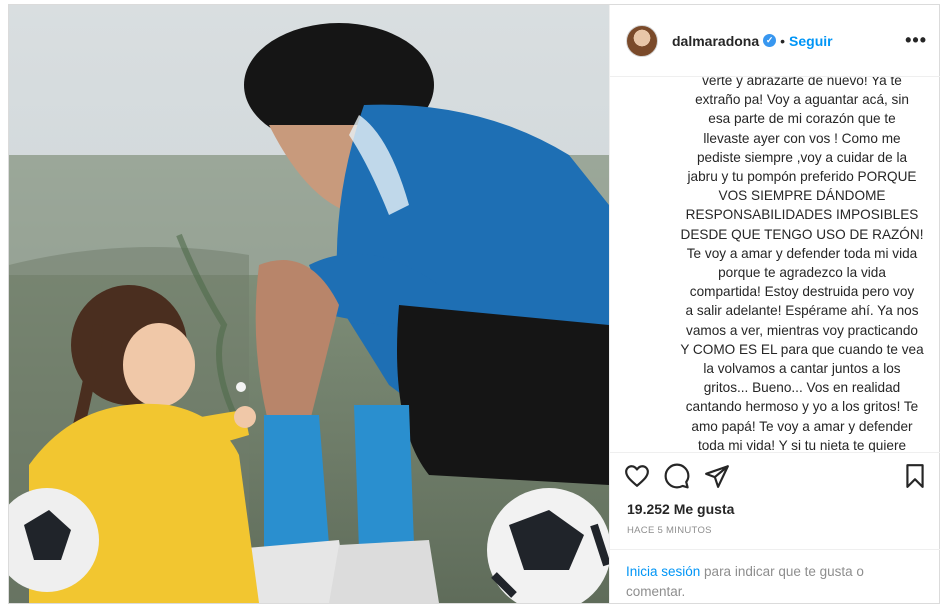 The image size is (940, 608). What do you see at coordinates (637, 476) in the screenshot?
I see `heart-icon` at bounding box center [637, 476].